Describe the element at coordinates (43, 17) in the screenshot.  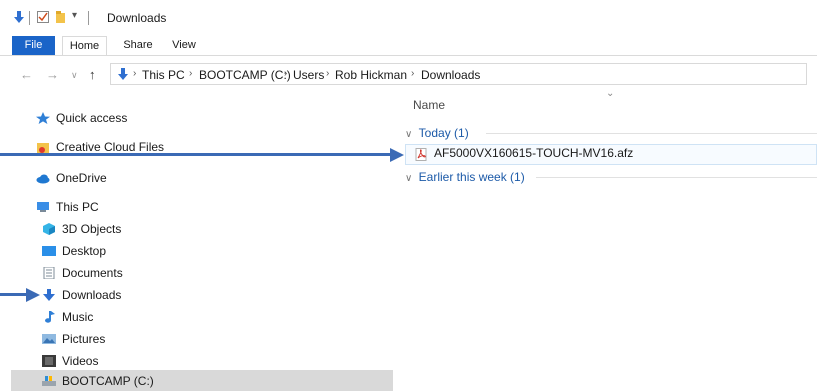
I see `properties-icon` at that location.